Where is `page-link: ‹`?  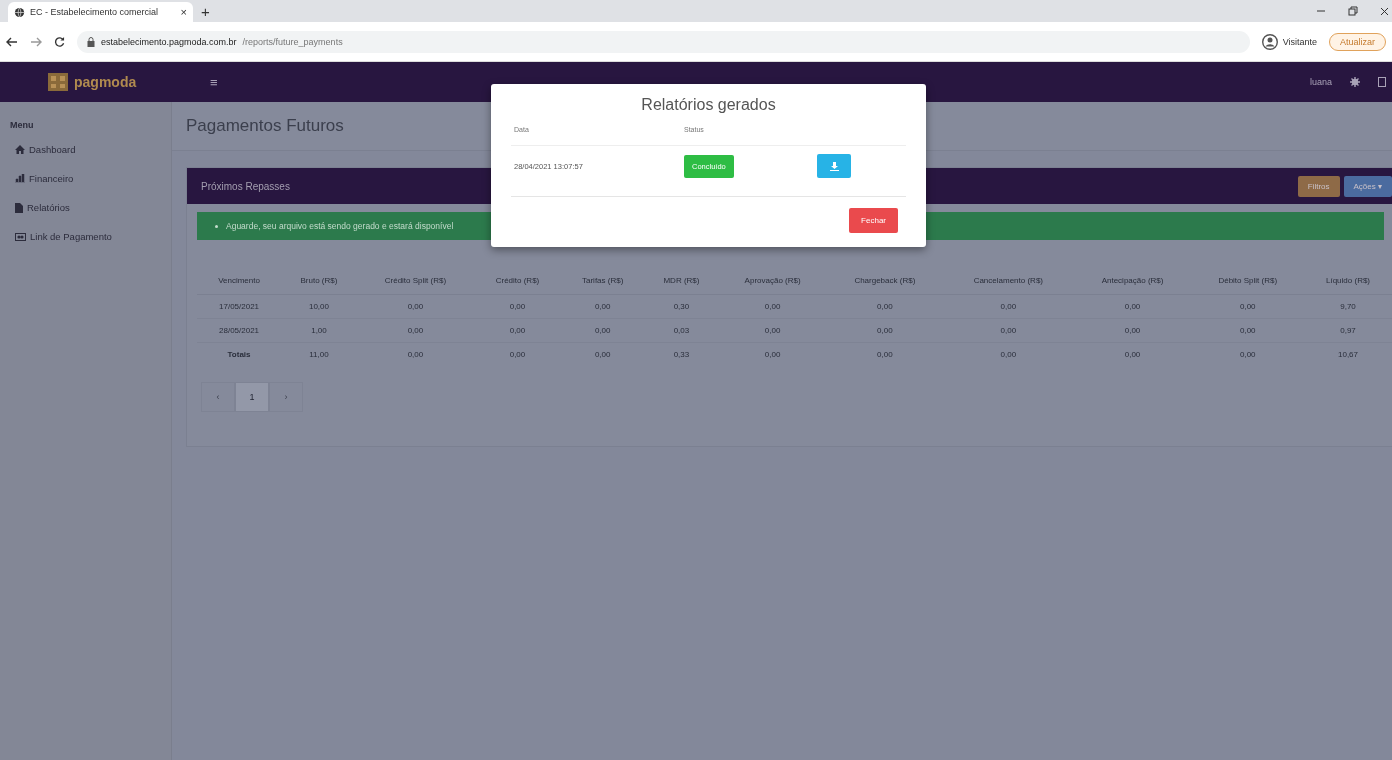
page-link: ‹ is located at coordinates (218, 397).